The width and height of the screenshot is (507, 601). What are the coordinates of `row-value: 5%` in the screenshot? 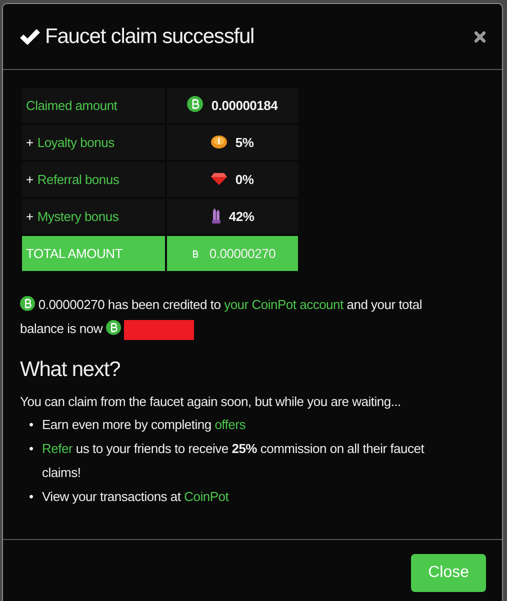 It's located at (244, 142).